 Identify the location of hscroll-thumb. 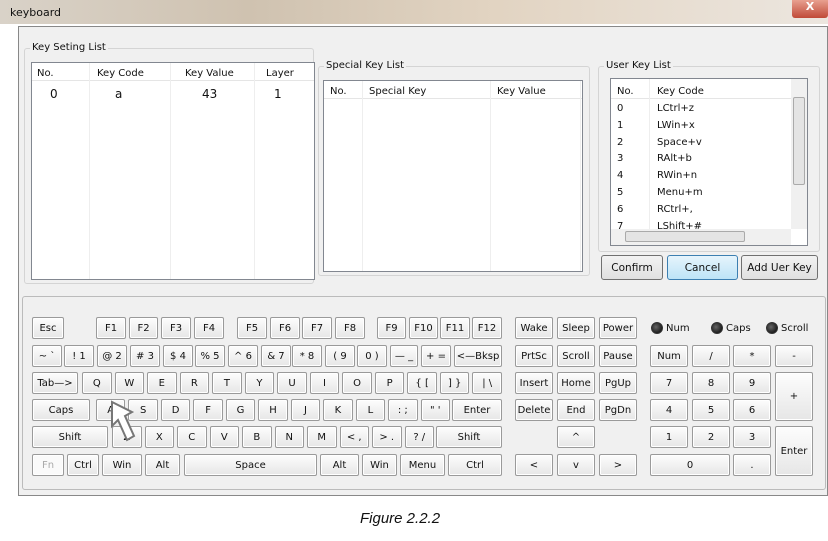
(685, 236).